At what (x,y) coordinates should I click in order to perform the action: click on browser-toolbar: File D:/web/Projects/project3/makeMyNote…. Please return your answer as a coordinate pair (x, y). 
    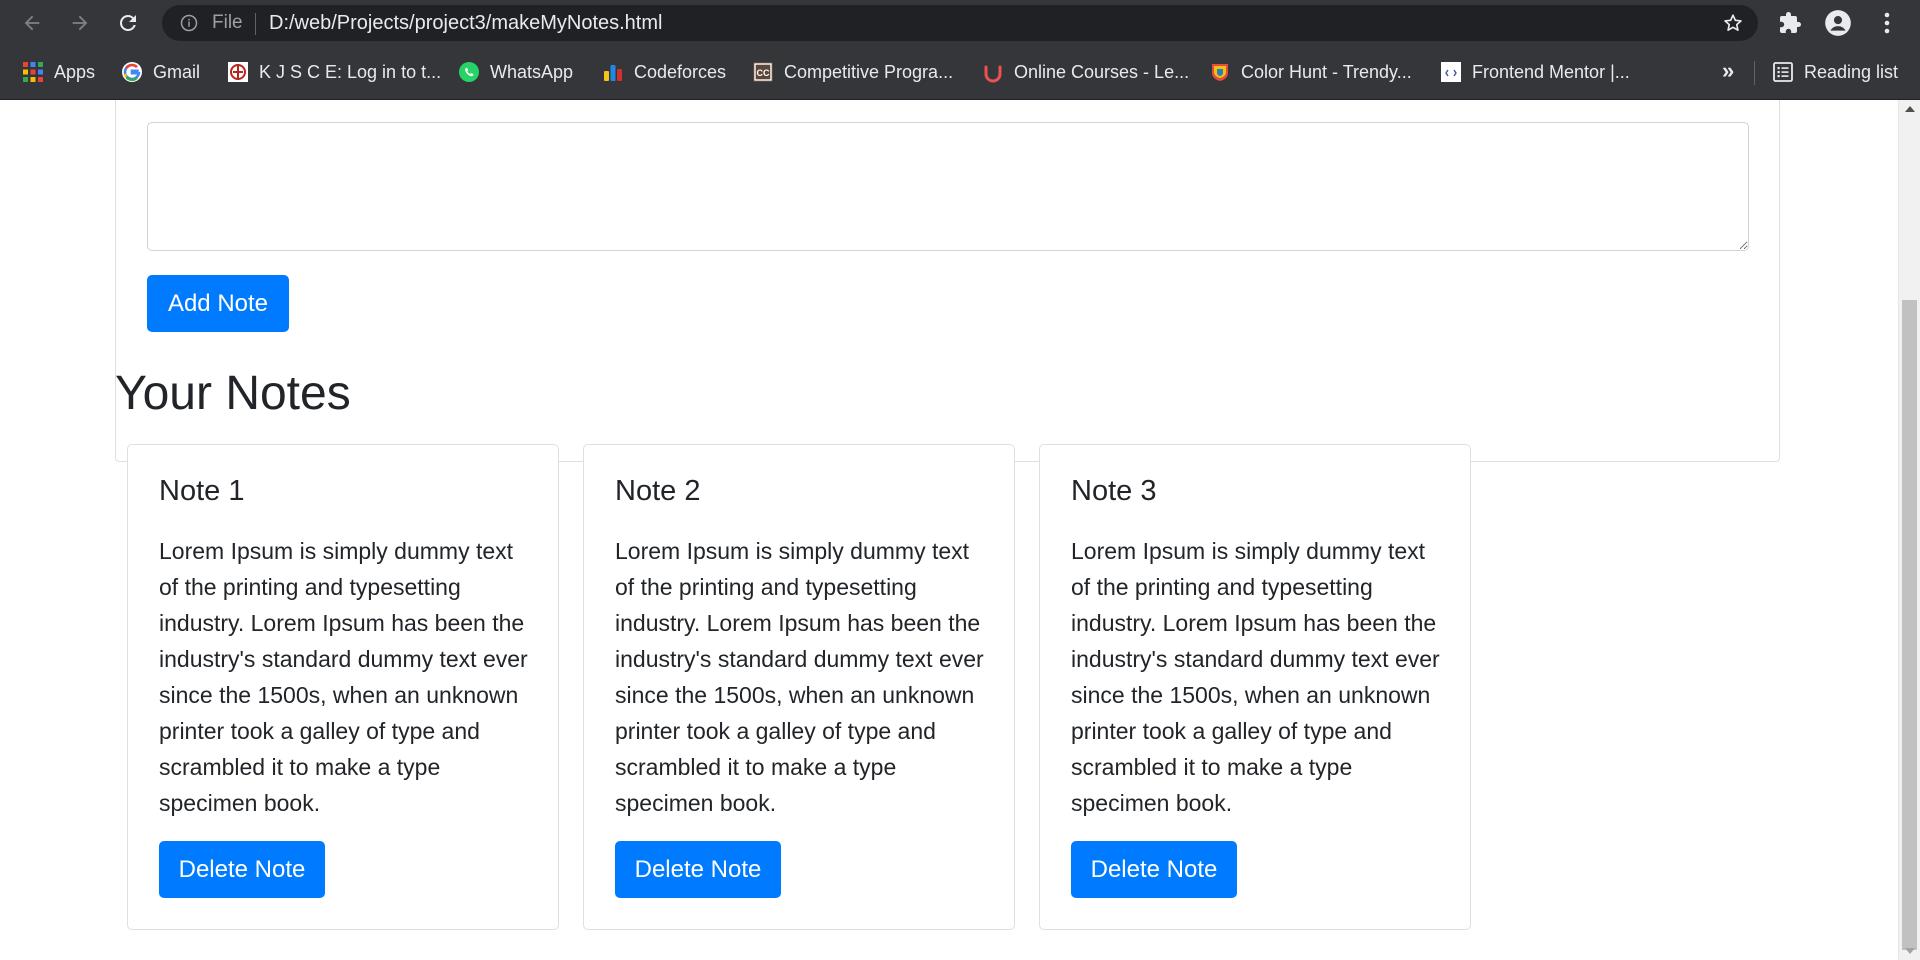
    Looking at the image, I should click on (960, 23).